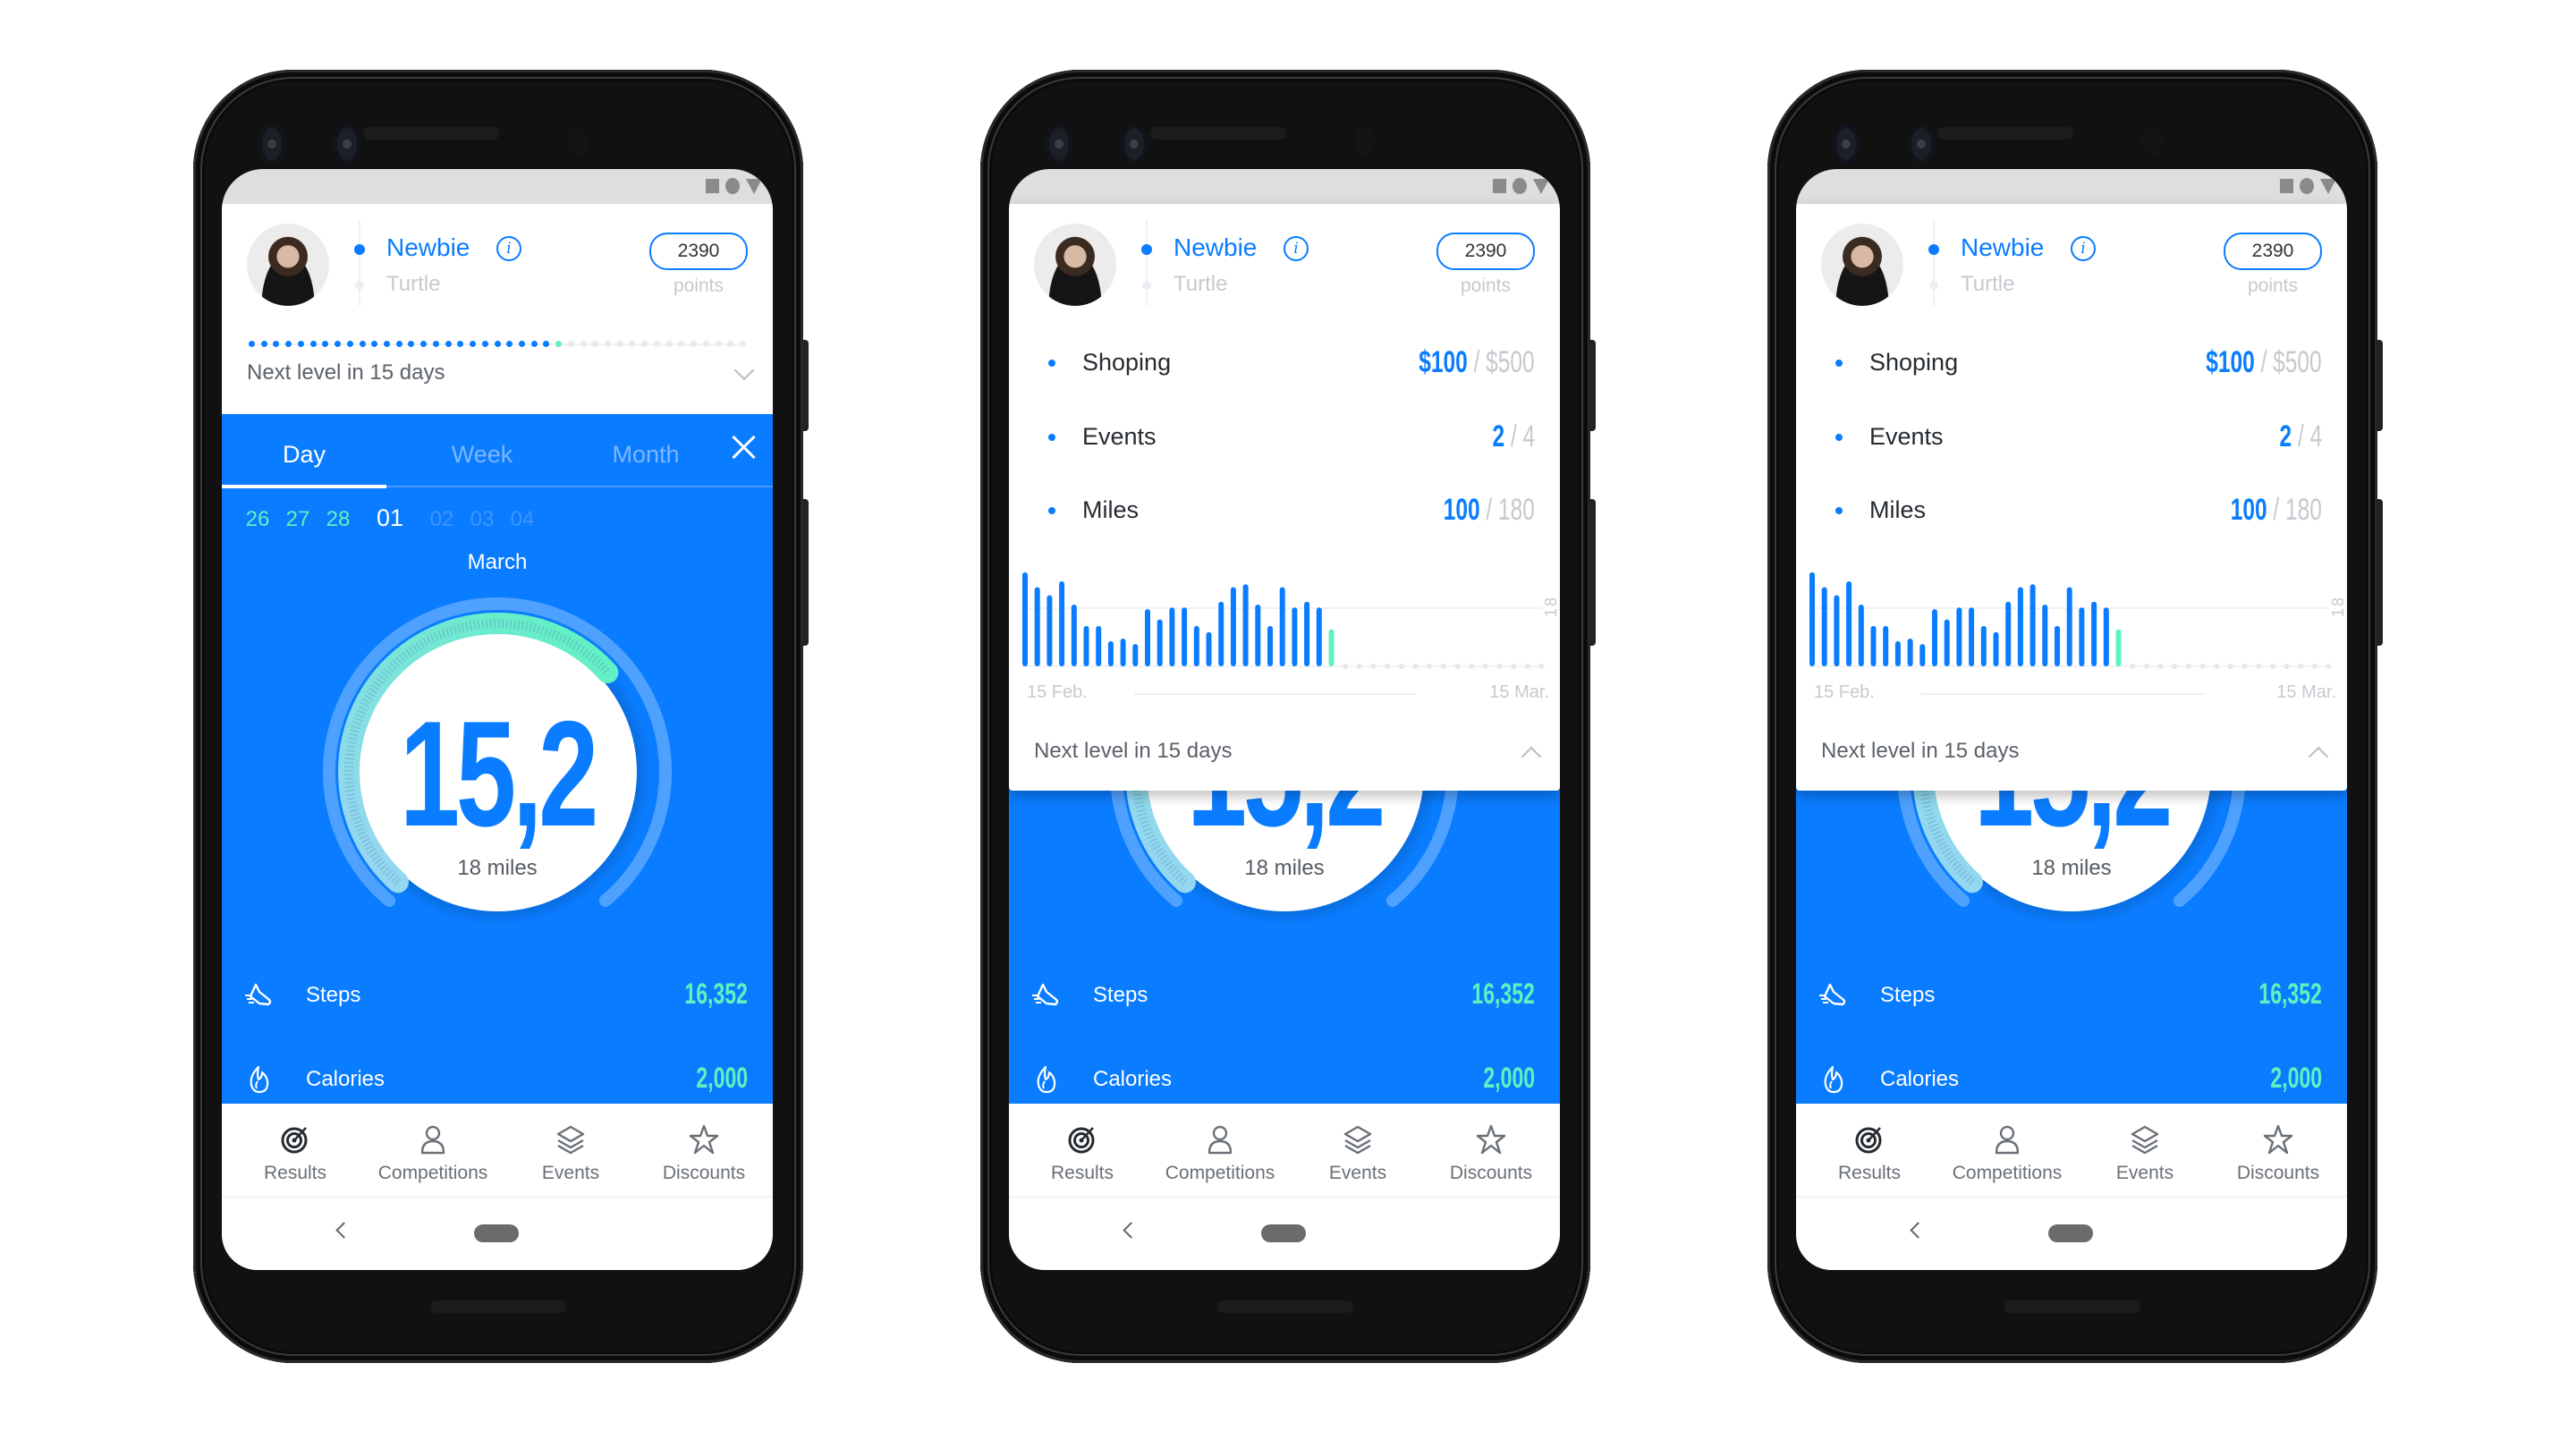  Describe the element at coordinates (482, 455) in the screenshot. I see `tab-week: Week` at that location.